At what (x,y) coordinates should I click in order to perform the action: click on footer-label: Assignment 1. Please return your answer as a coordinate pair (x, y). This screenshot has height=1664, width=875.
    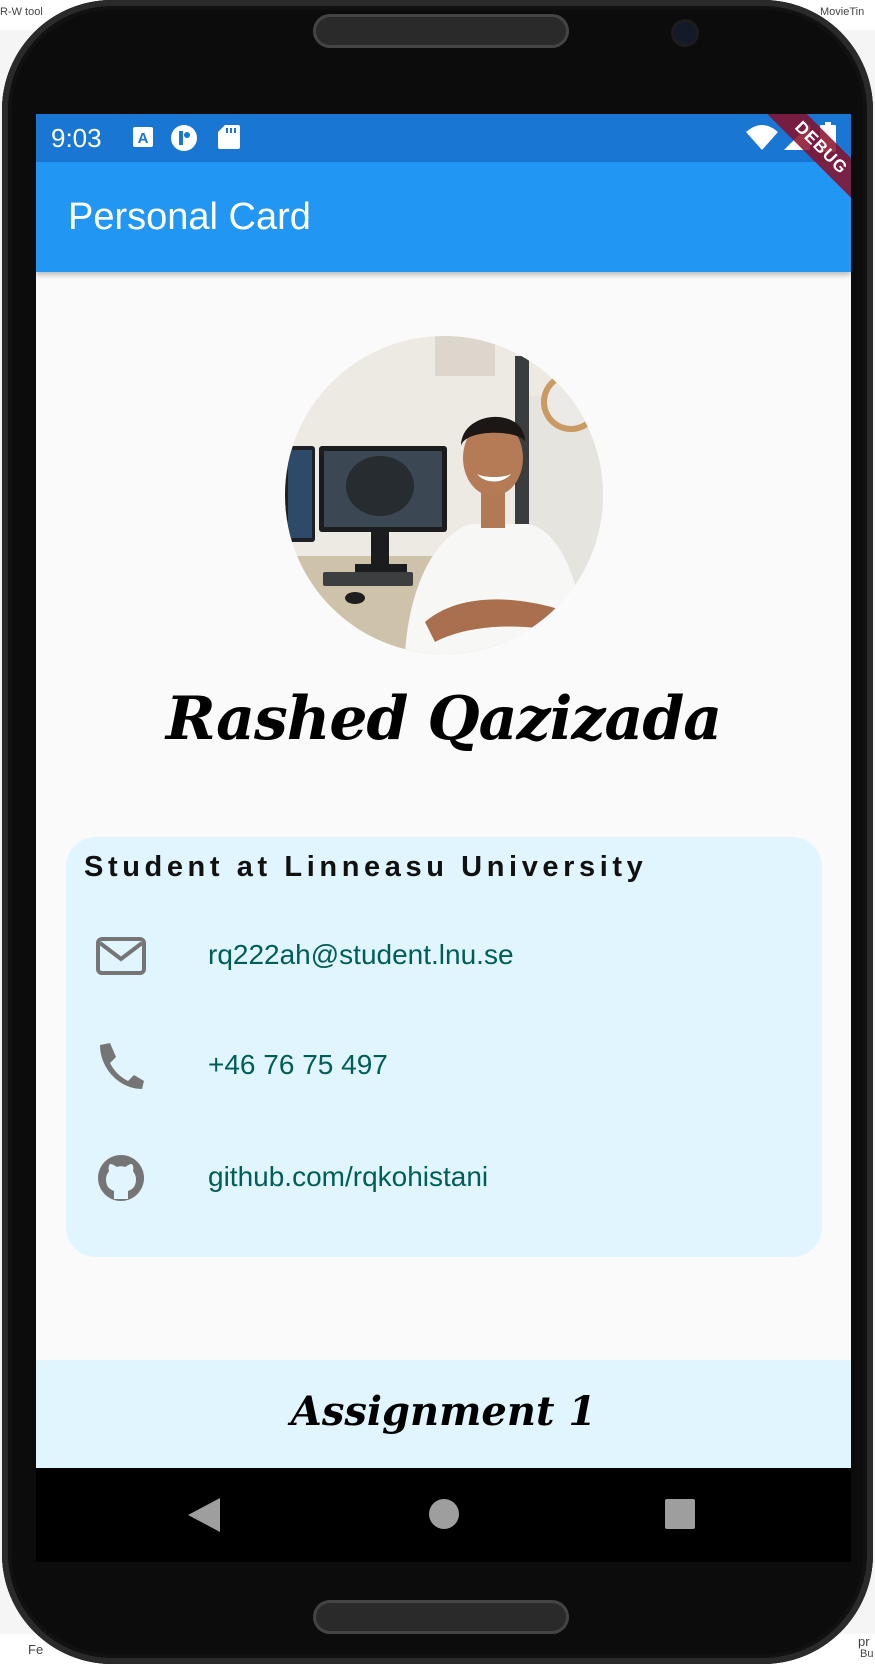
    Looking at the image, I should click on (443, 1411).